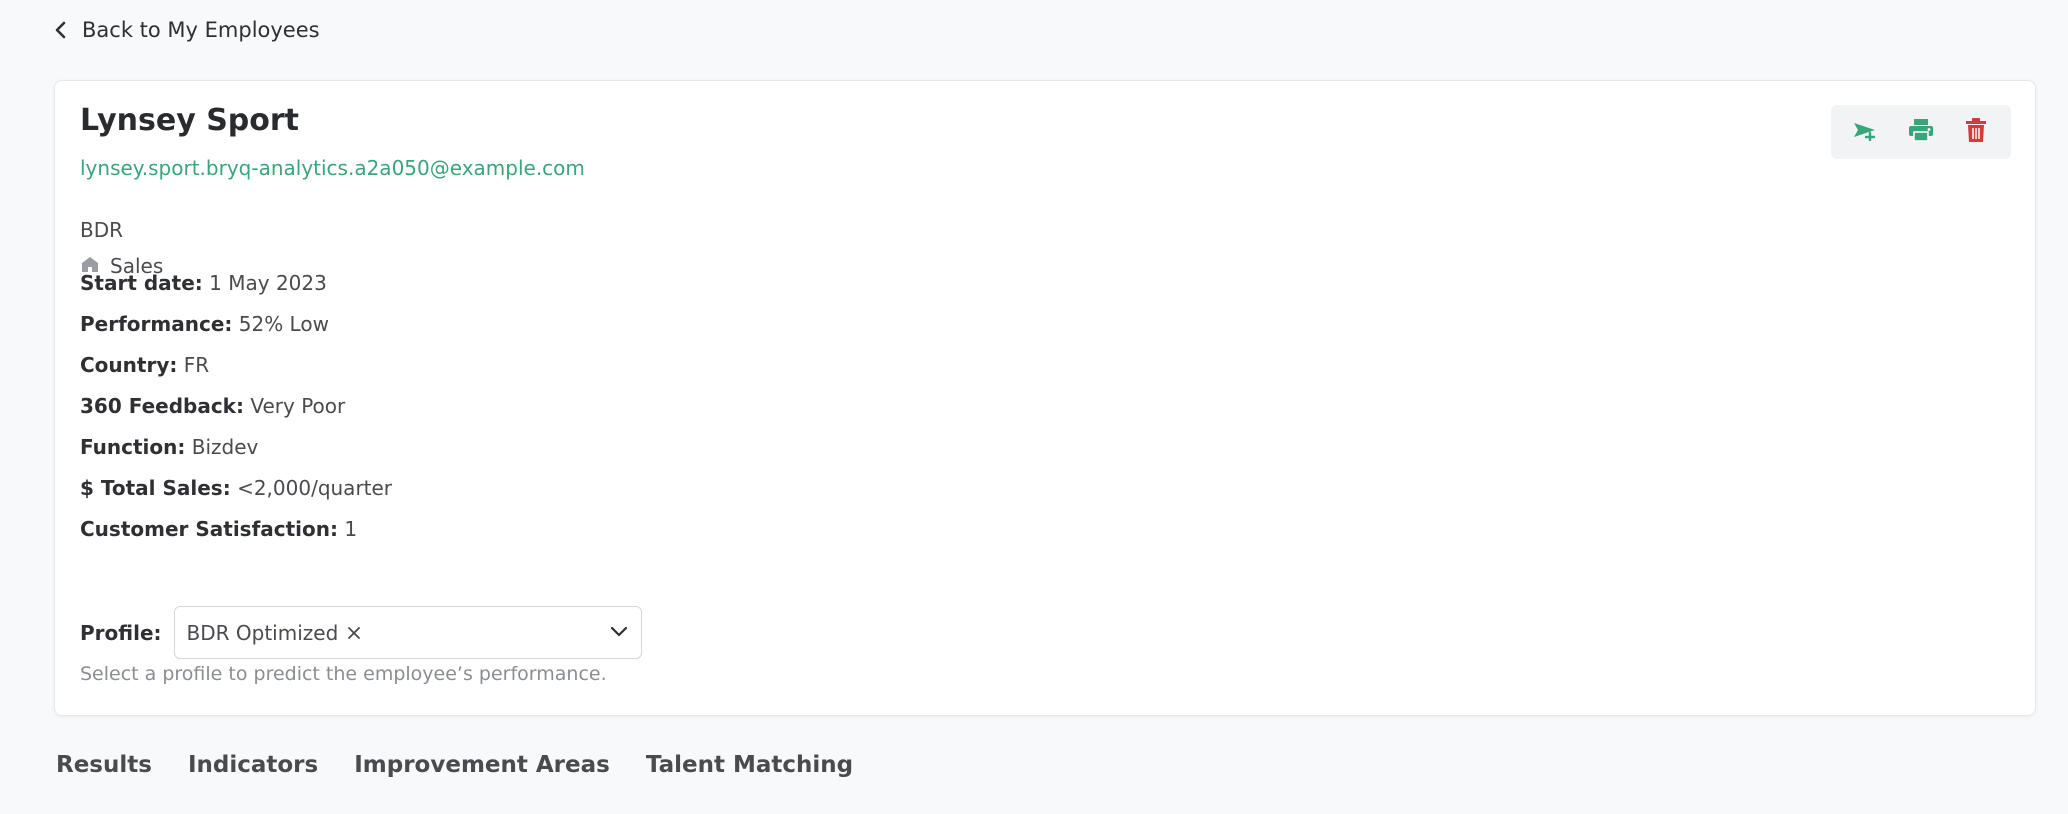 The image size is (2068, 814). I want to click on detail-label: 360 Feedback:, so click(162, 406).